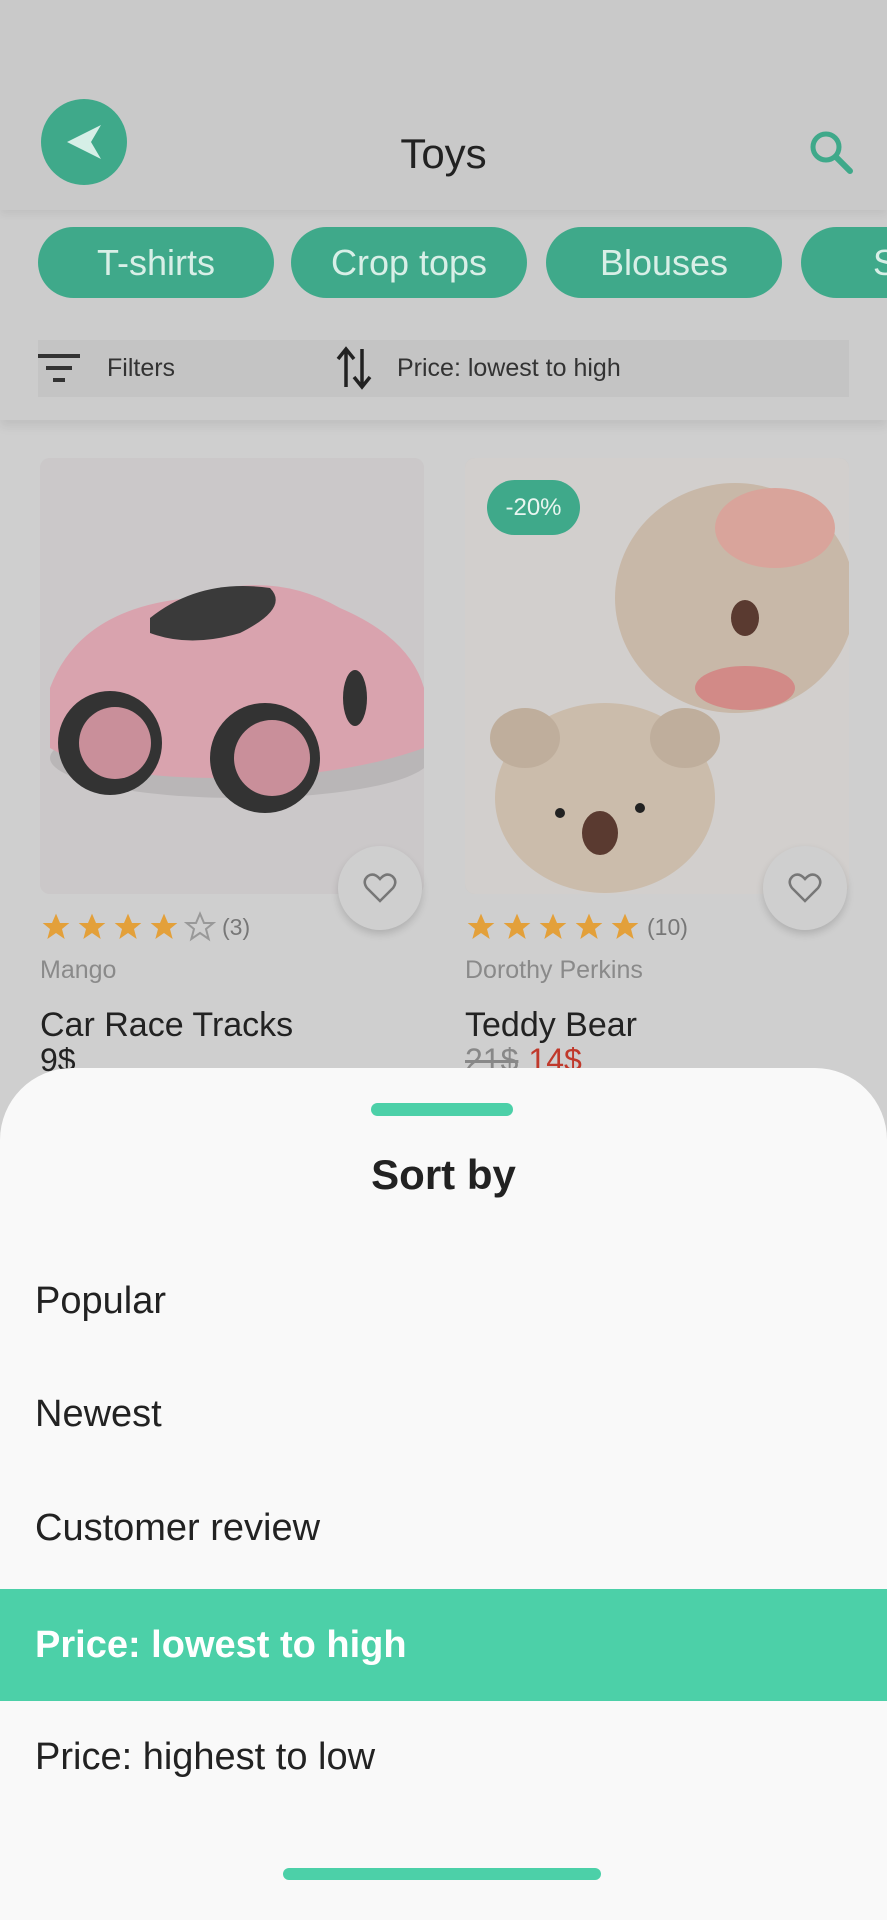  What do you see at coordinates (533, 507) in the screenshot?
I see `discount-badge: -20%` at bounding box center [533, 507].